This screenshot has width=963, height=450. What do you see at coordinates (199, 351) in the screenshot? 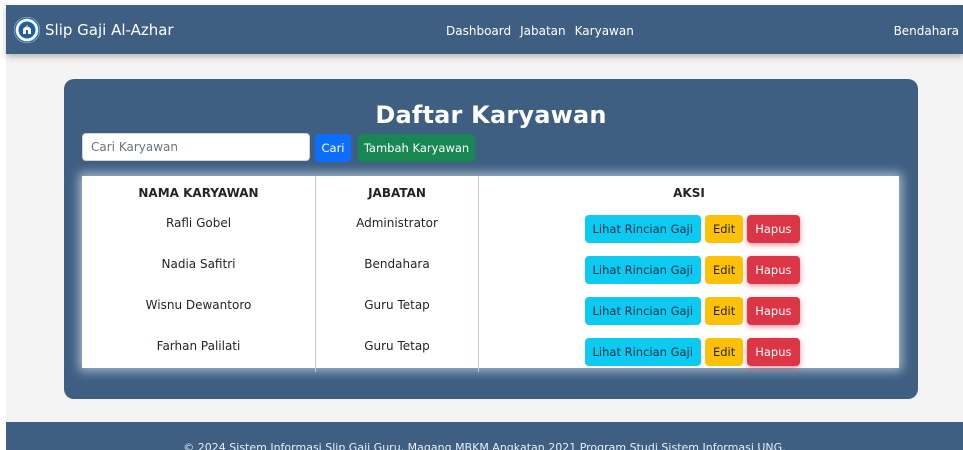
I see `employee-name: Farhan Palilati` at bounding box center [199, 351].